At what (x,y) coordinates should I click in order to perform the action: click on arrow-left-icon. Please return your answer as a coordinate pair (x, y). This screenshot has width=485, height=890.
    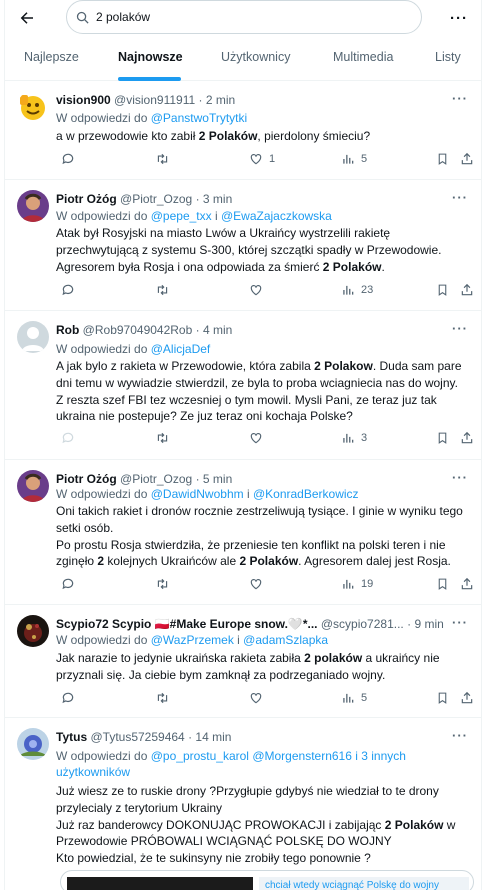
    Looking at the image, I should click on (26, 18).